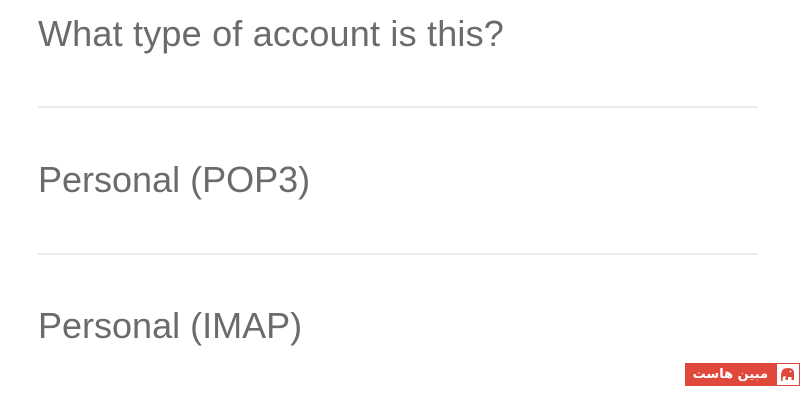 The image size is (800, 400). Describe the element at coordinates (730, 374) in the screenshot. I see `watermark-text: مبین هاست` at that location.